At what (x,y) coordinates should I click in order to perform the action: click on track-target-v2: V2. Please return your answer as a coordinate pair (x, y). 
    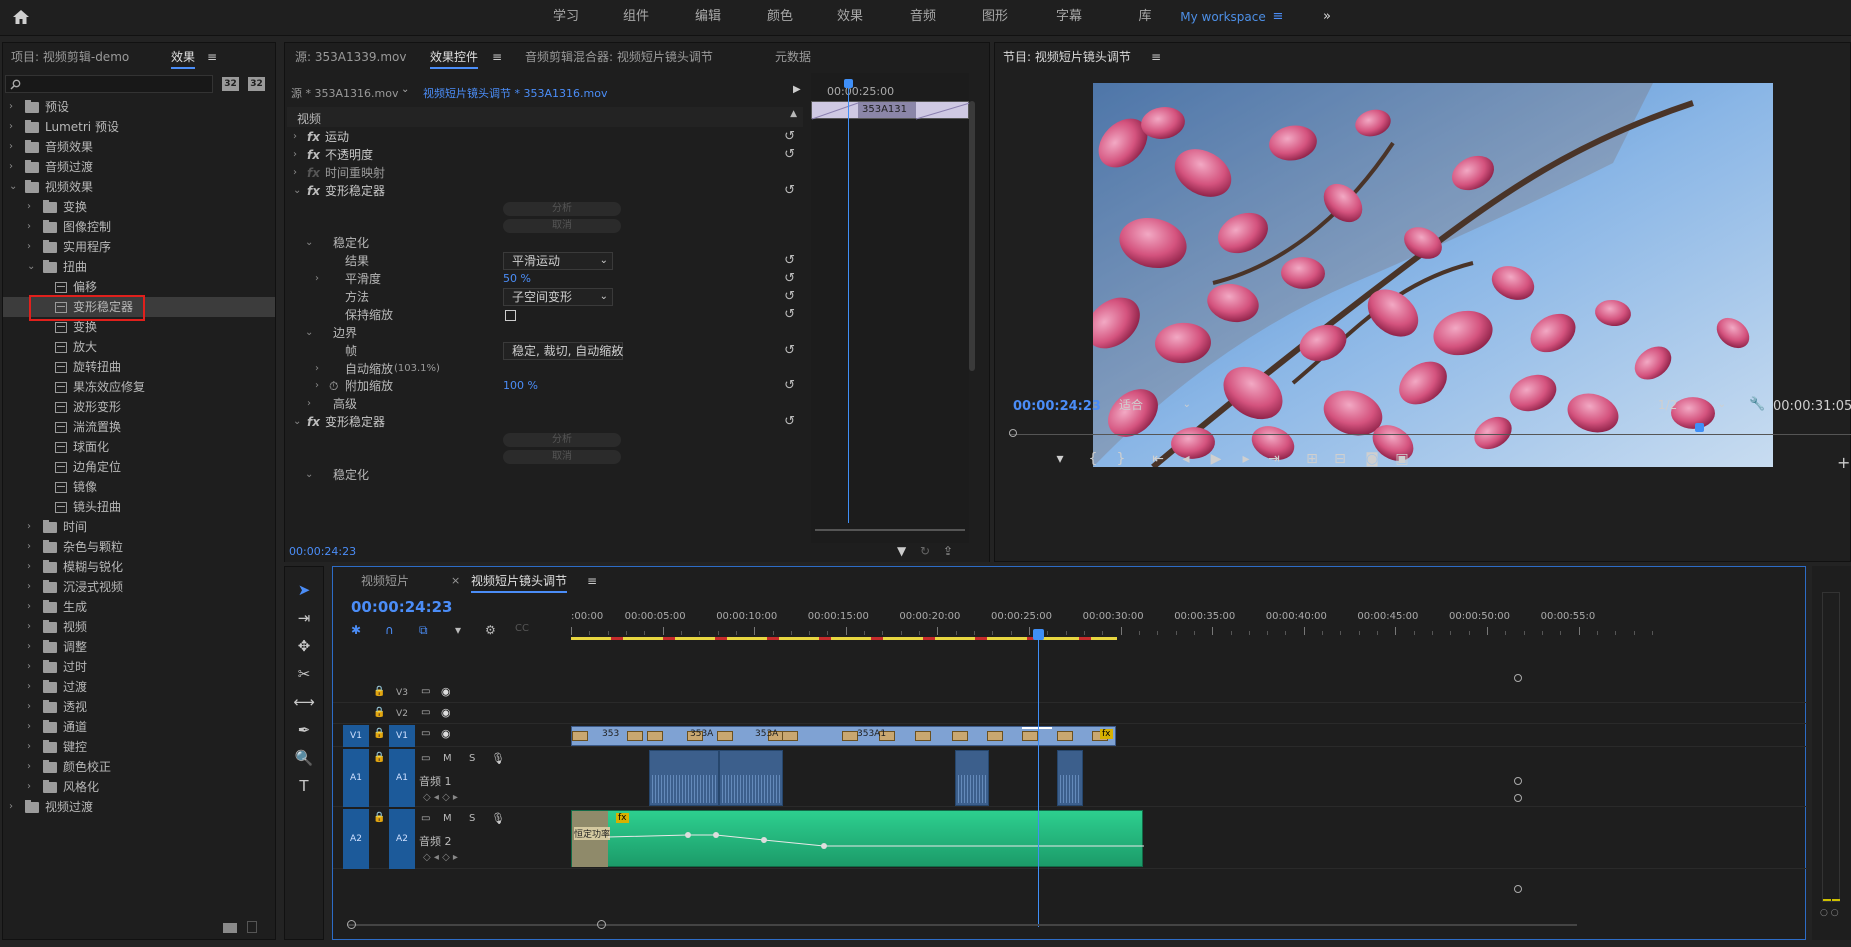
    Looking at the image, I should click on (402, 714).